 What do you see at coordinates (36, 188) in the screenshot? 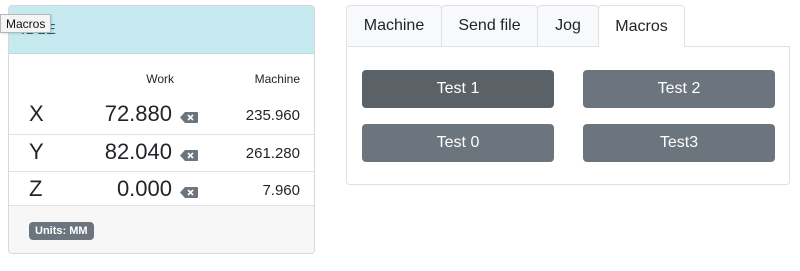
I see `axis-label: Z` at bounding box center [36, 188].